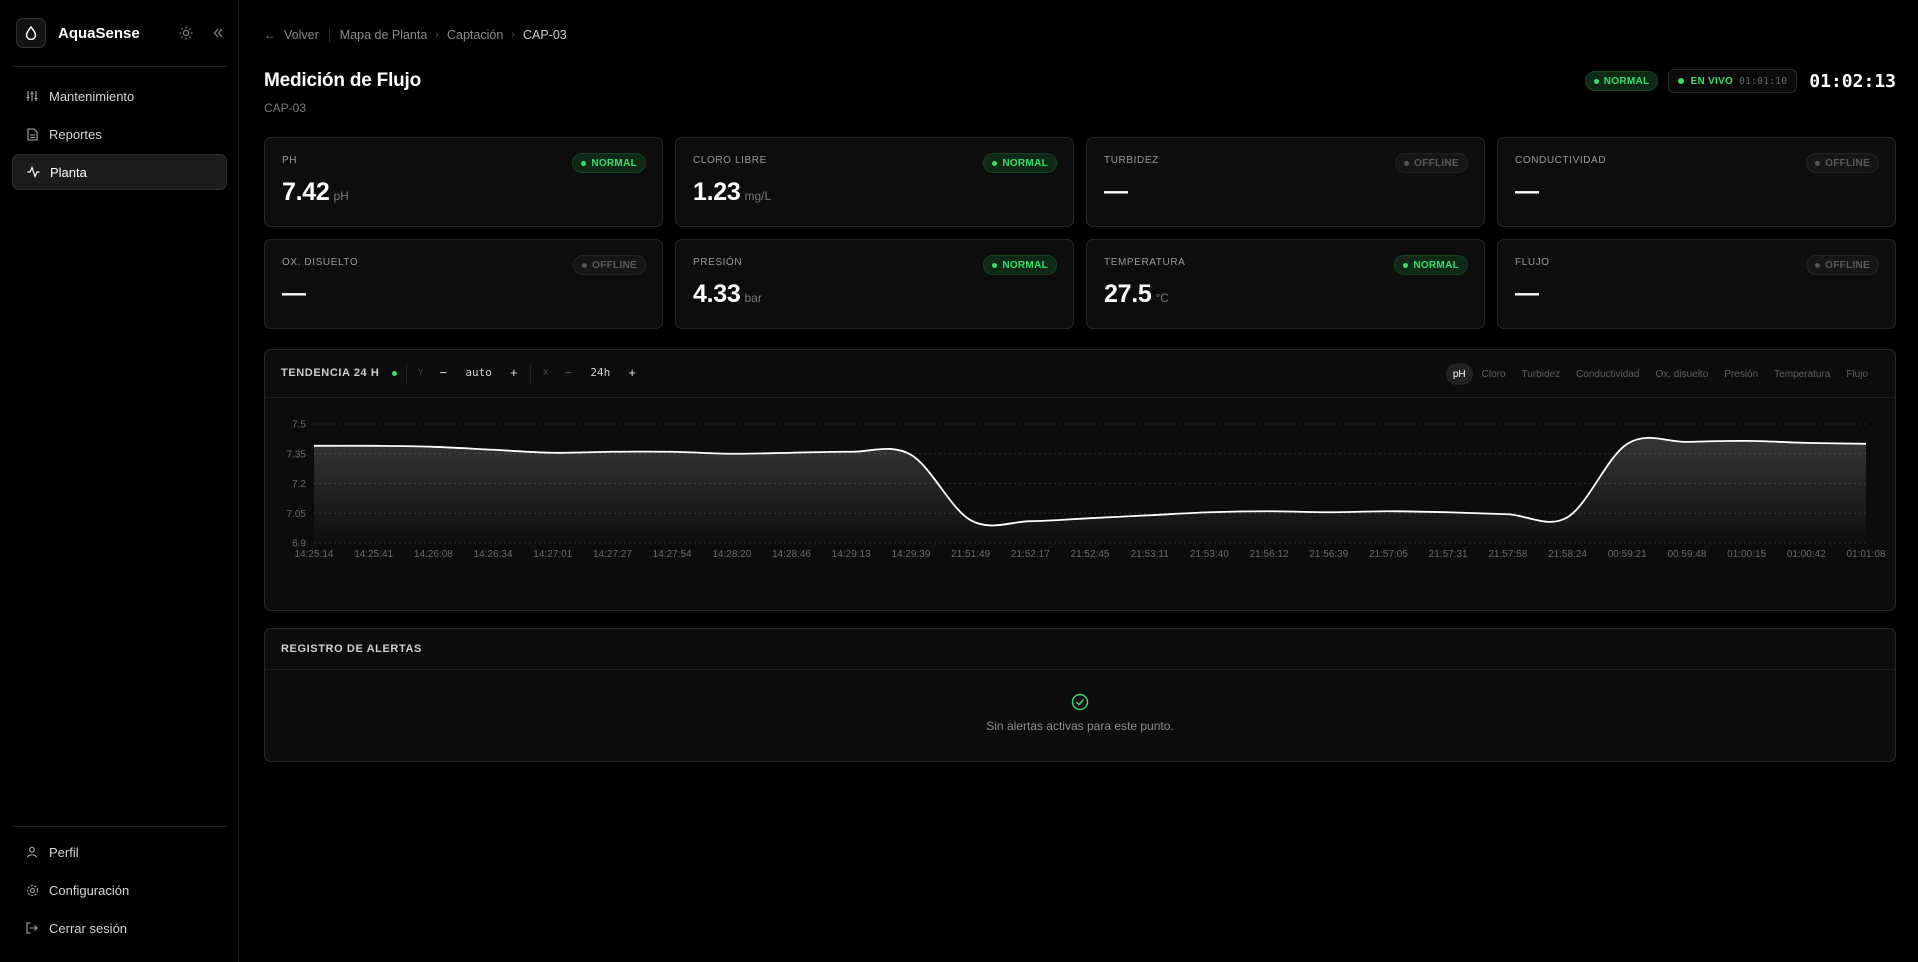  Describe the element at coordinates (394, 373) in the screenshot. I see `live-dot` at that location.